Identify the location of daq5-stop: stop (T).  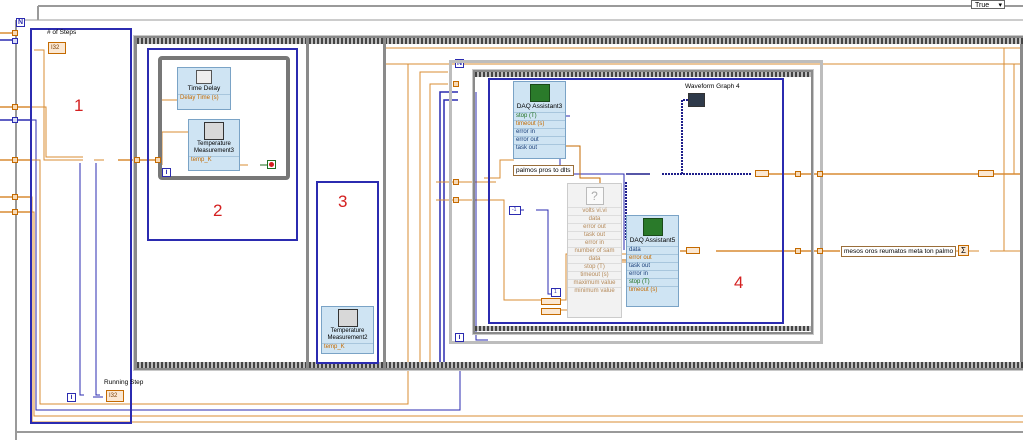
(652, 282).